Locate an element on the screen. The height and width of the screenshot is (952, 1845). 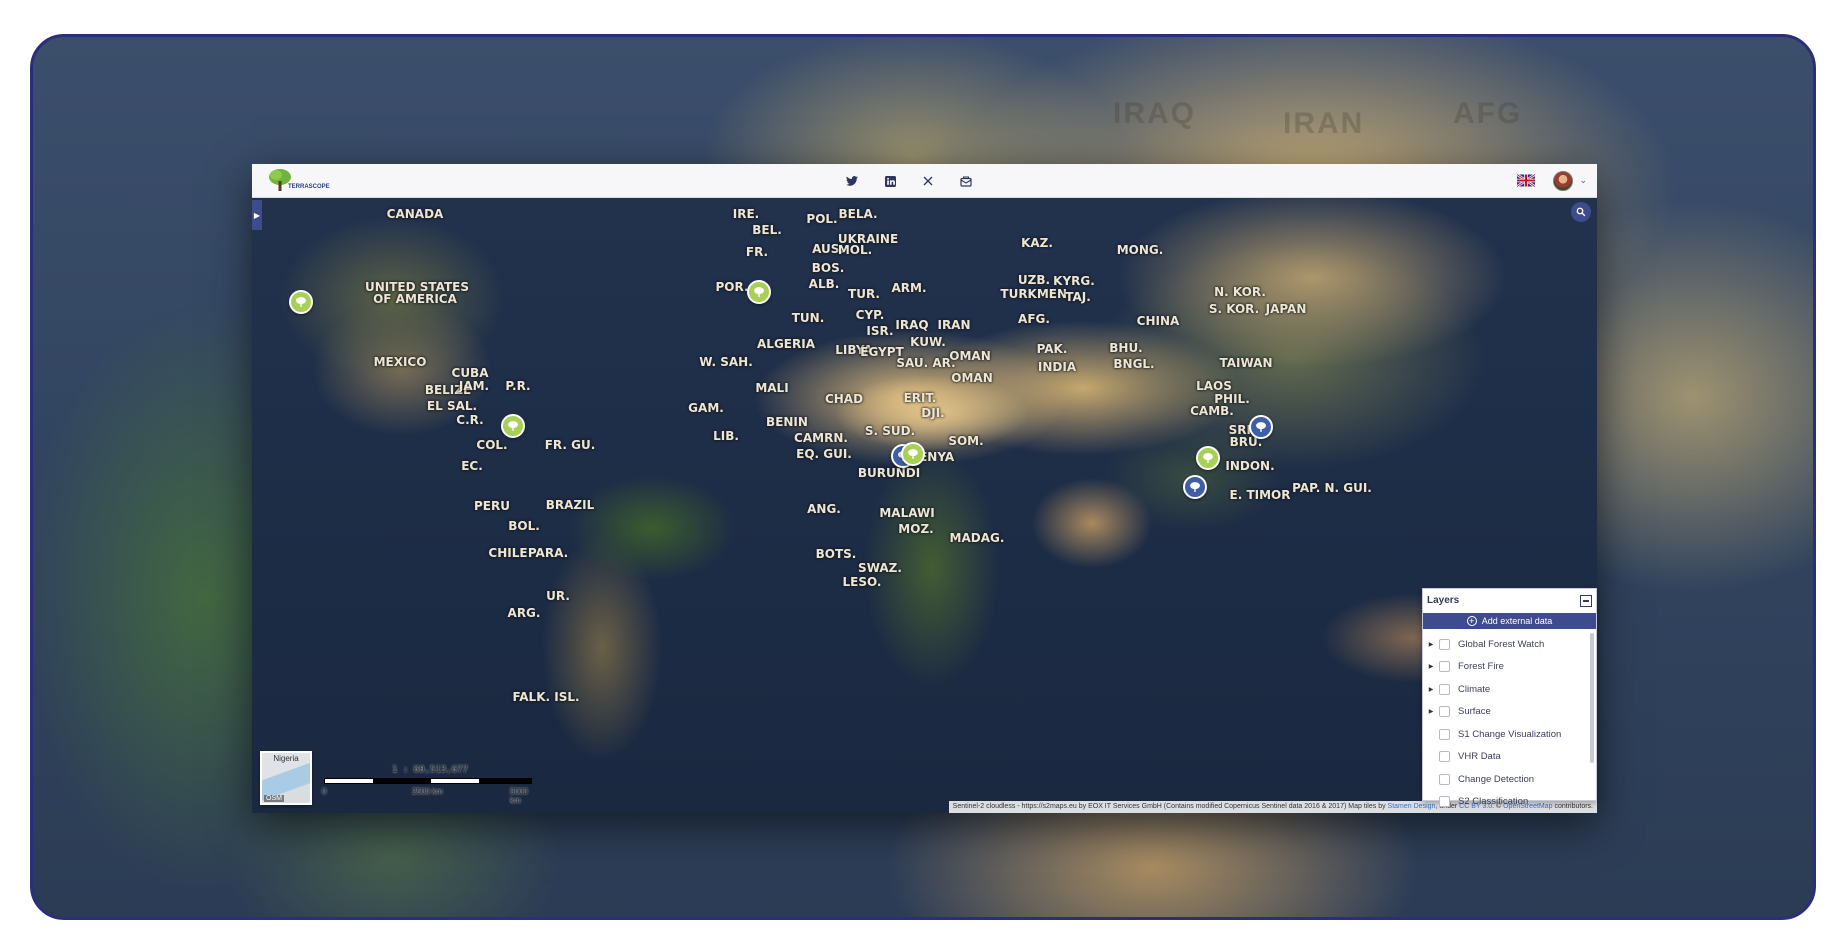
country-label: BENIN is located at coordinates (787, 422).